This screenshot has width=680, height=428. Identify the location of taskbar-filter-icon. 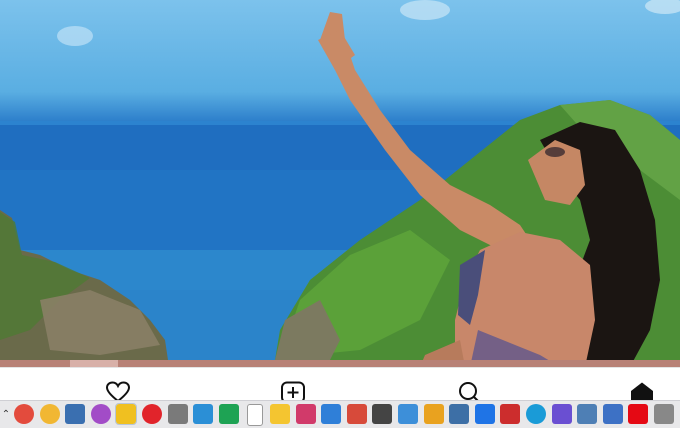
(178, 414).